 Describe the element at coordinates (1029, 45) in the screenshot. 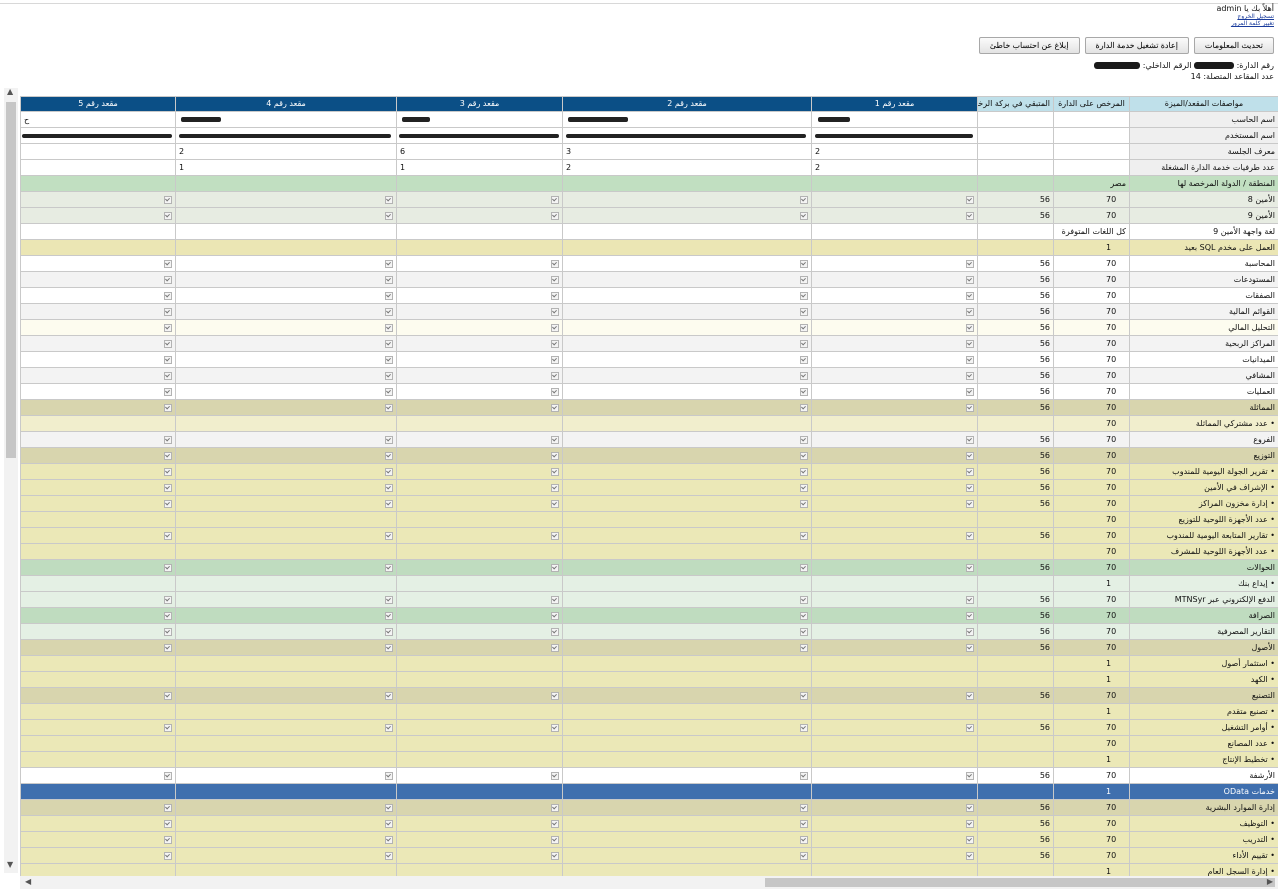

I see `report-miscalculation-button: إبلاغ عن احتساب خاطئ` at that location.